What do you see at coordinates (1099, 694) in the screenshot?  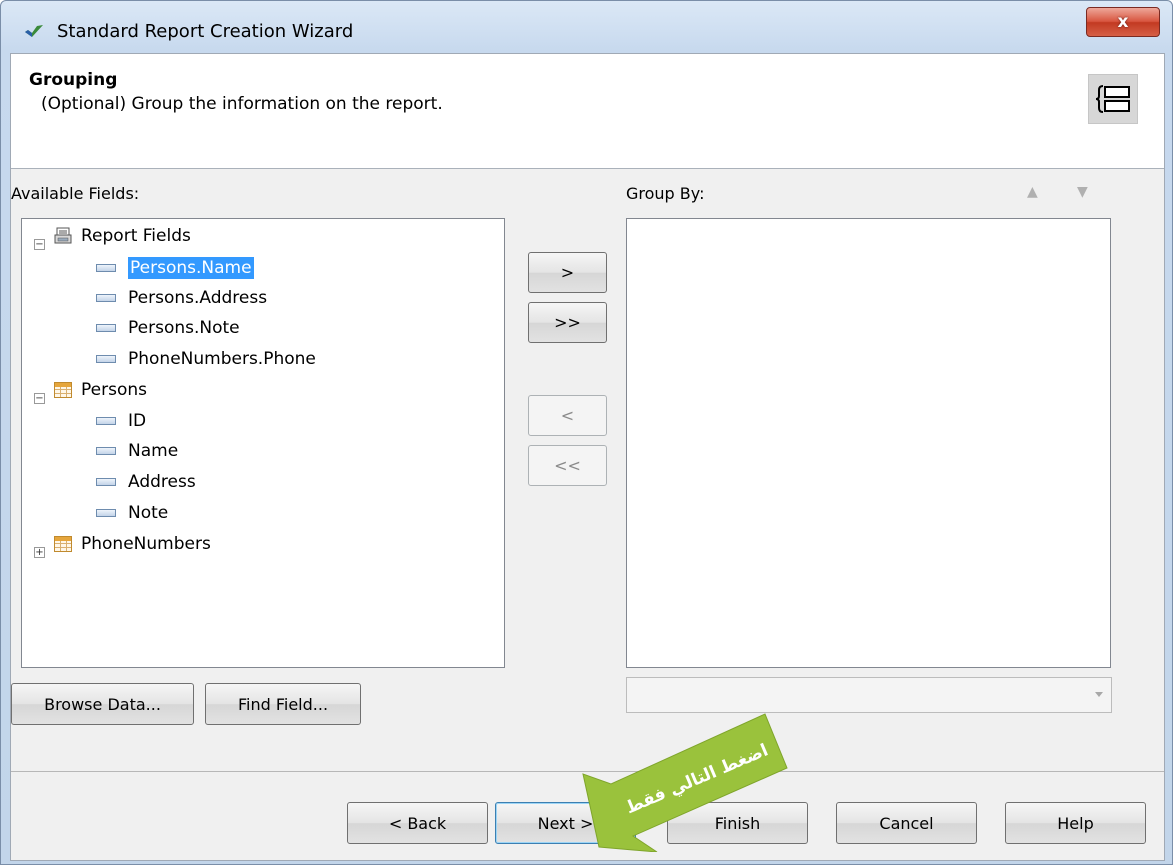 I see `chevron-down-icon` at bounding box center [1099, 694].